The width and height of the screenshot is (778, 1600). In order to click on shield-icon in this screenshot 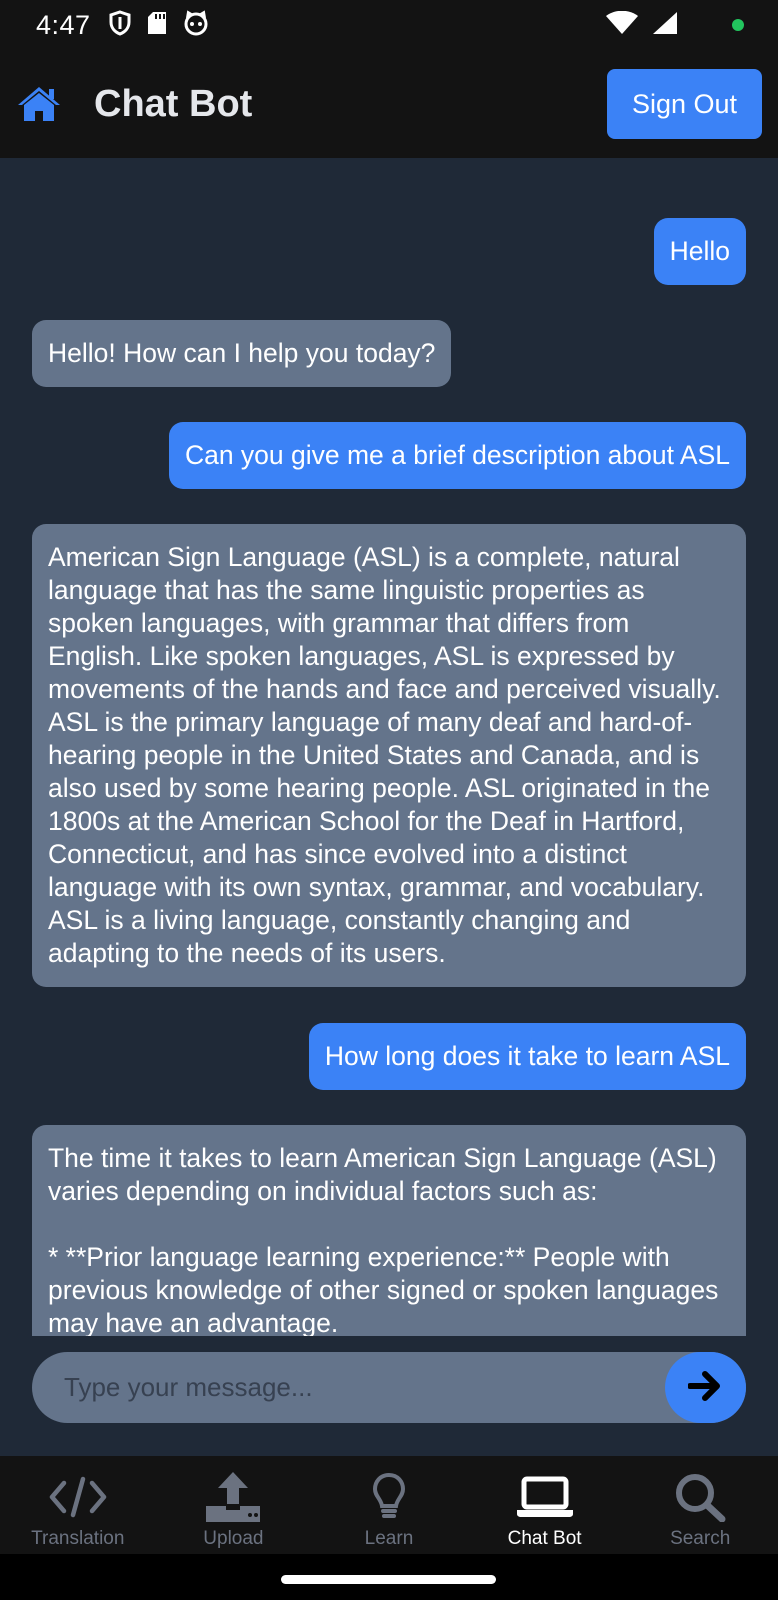, I will do `click(120, 25)`.